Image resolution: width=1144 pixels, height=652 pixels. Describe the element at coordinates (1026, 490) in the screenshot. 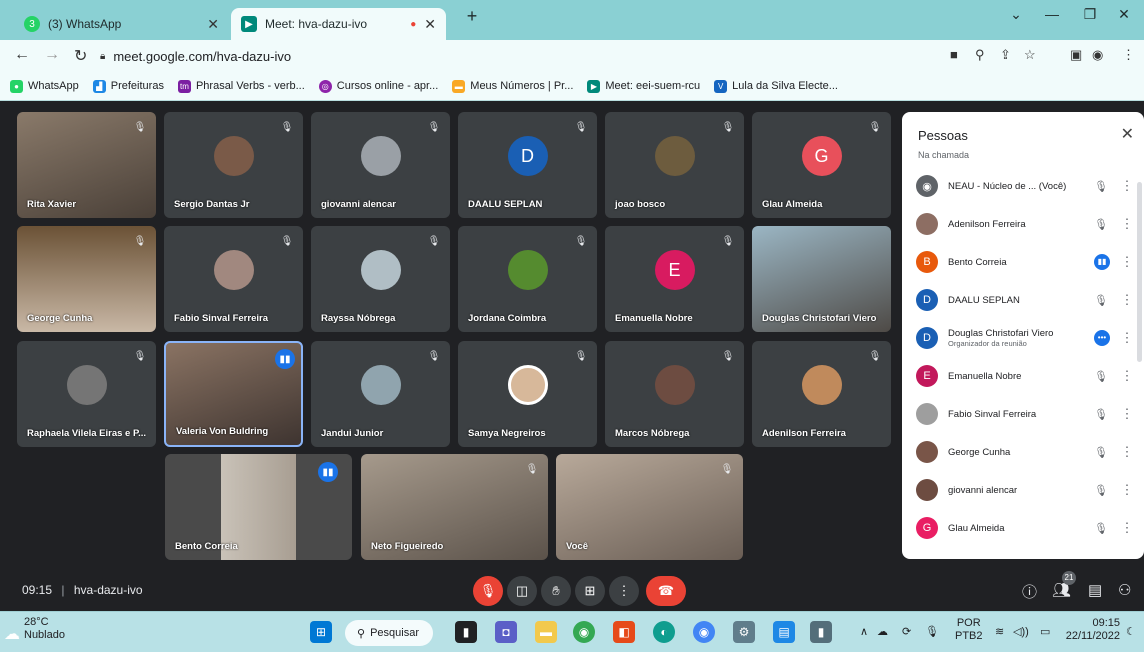

I see `person-row: giovanni alencar 🎙︎ ⋮` at that location.